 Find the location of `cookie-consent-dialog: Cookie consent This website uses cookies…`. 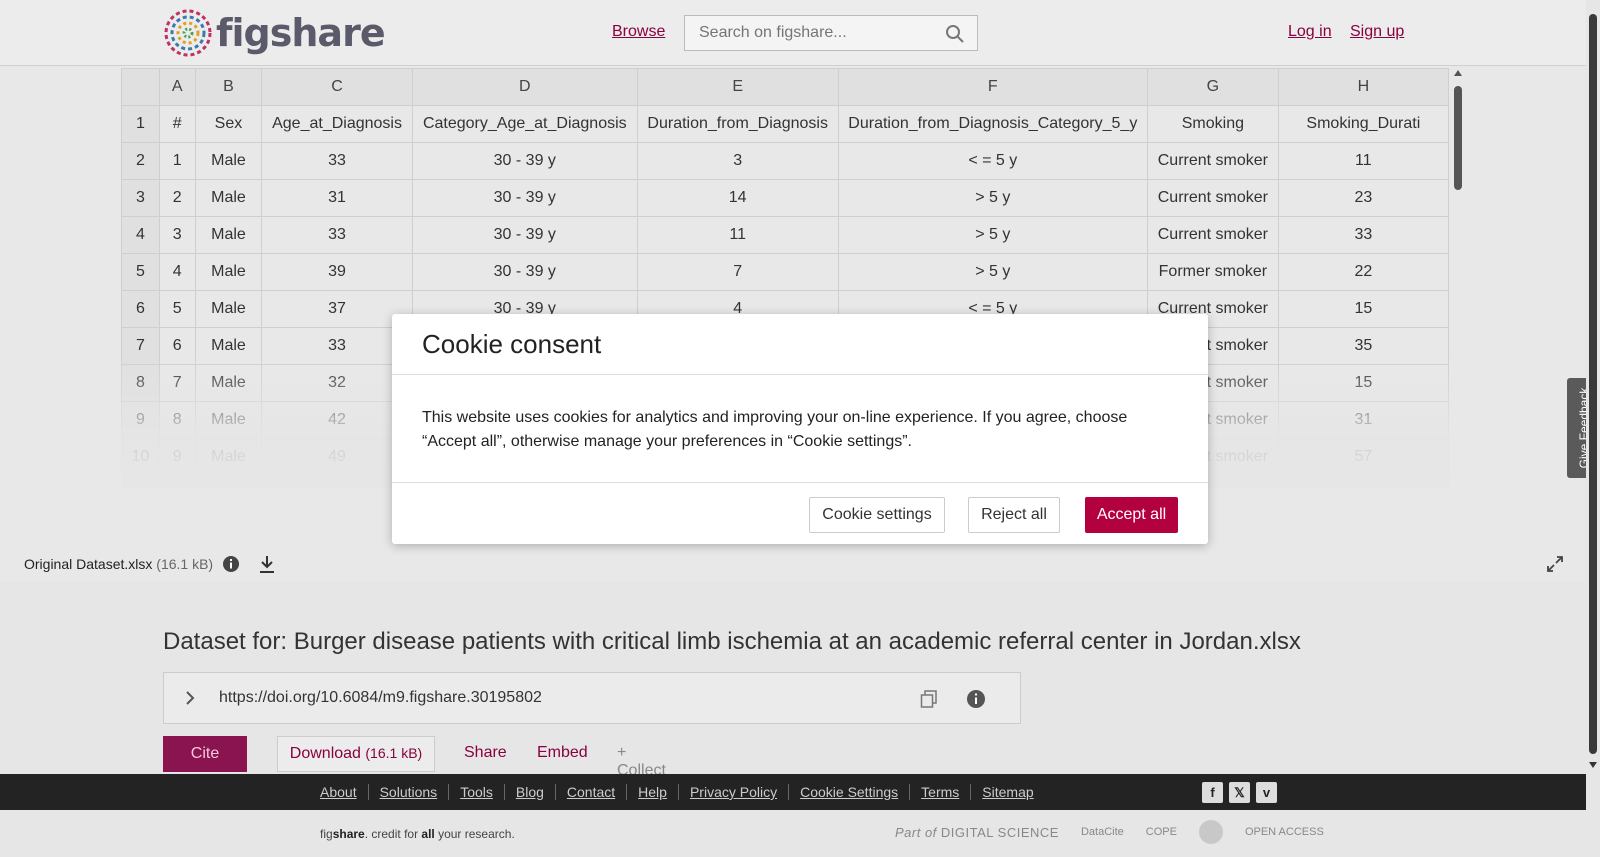

cookie-consent-dialog: Cookie consent This website uses cookies… is located at coordinates (800, 429).